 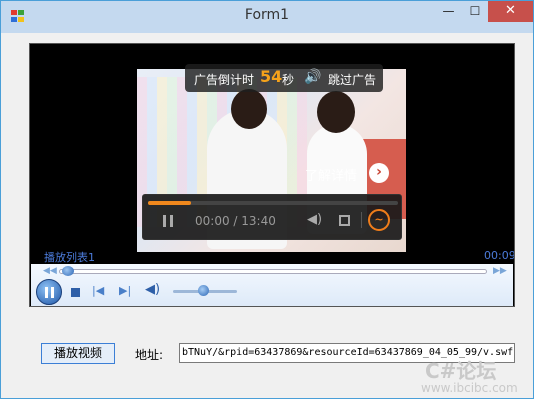 What do you see at coordinates (499, 255) in the screenshot?
I see `elapsed-time: 00:09` at bounding box center [499, 255].